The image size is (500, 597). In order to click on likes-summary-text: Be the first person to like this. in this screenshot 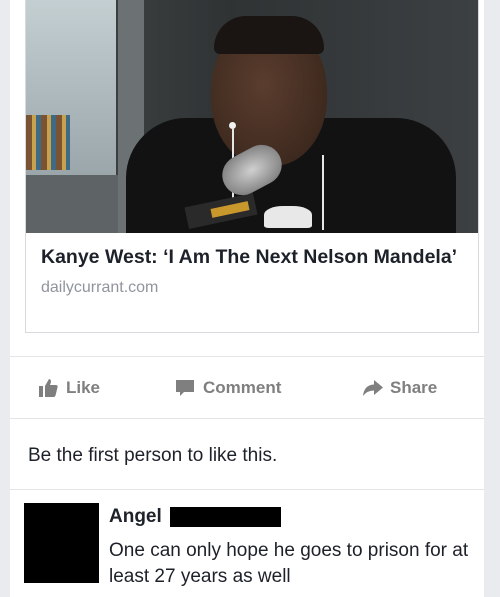, I will do `click(153, 455)`.